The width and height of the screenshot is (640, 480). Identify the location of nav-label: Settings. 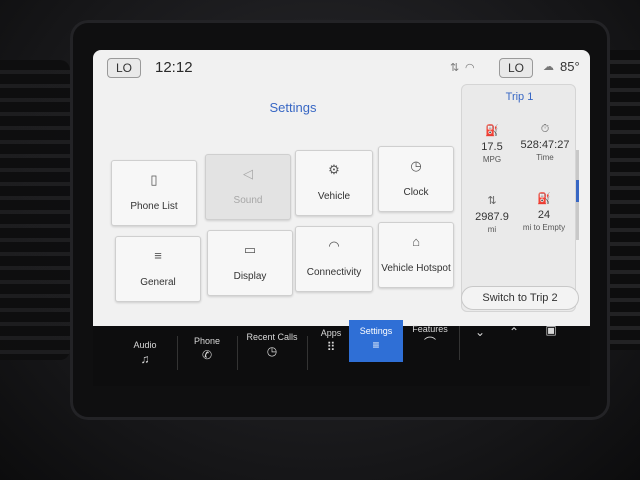
(376, 331).